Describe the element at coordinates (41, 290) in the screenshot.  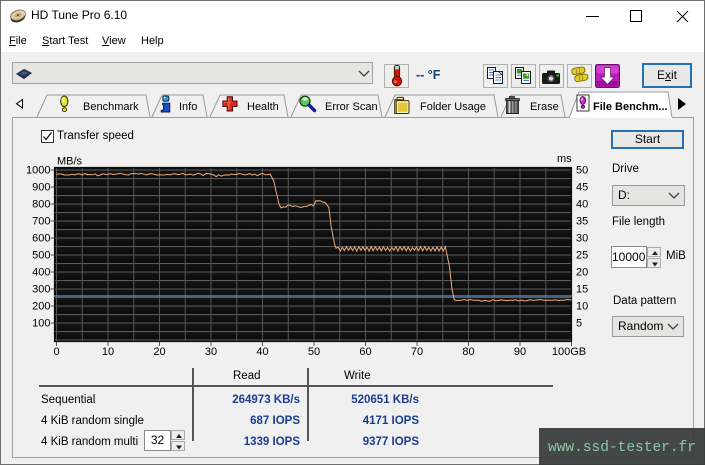
I see `svg-text: 300` at that location.